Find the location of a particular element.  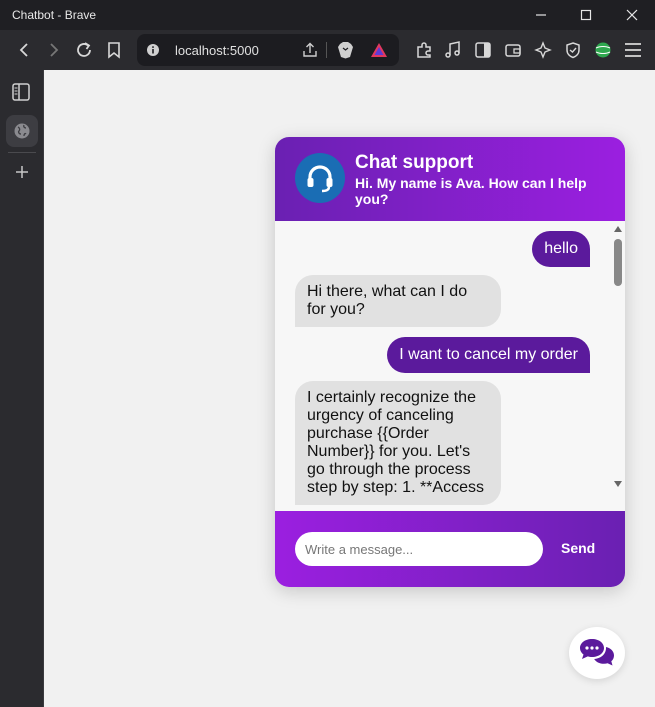

forward-button is located at coordinates (54, 50).